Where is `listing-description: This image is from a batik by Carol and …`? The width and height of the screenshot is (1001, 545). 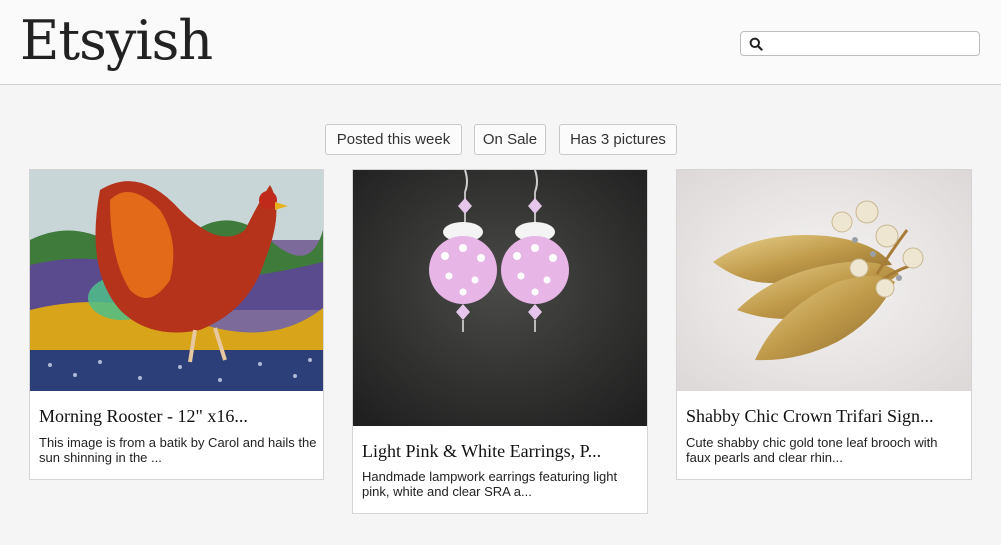 listing-description: This image is from a batik by Carol and … is located at coordinates (178, 450).